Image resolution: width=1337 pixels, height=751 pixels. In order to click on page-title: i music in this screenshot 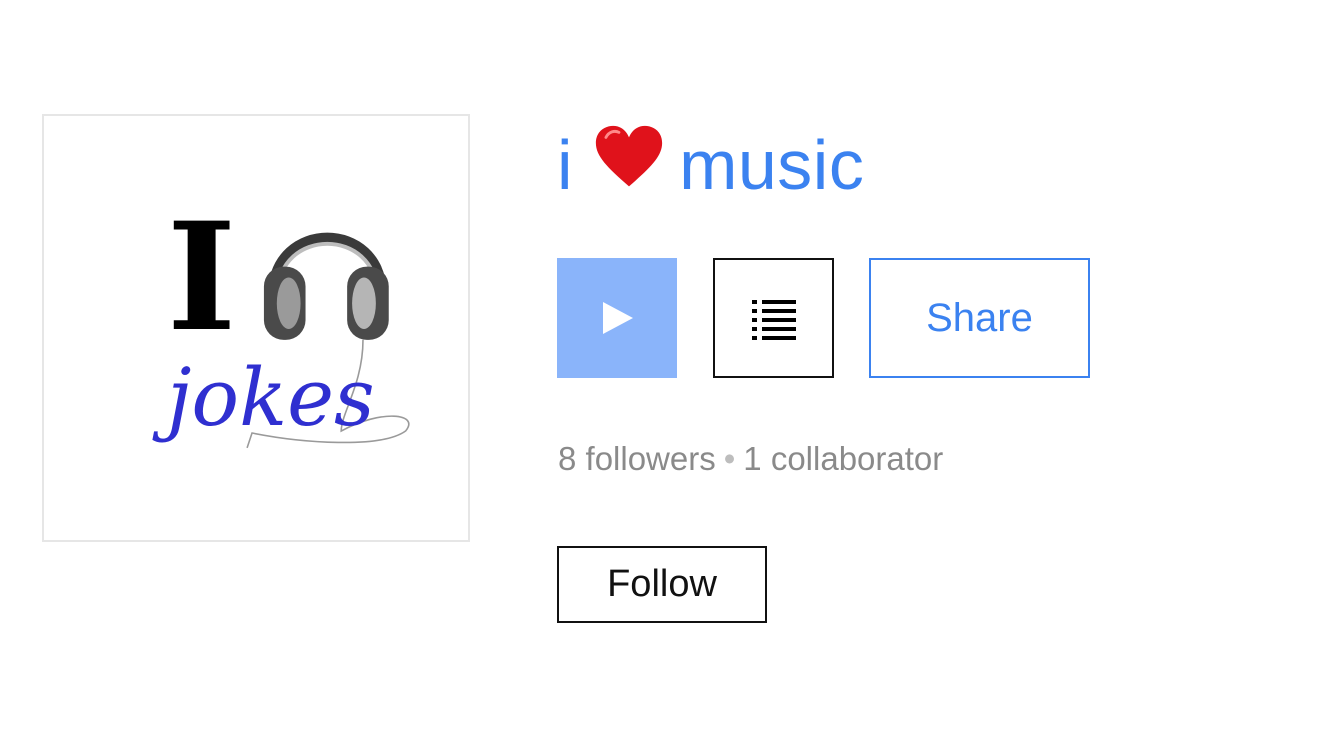, I will do `click(710, 165)`.